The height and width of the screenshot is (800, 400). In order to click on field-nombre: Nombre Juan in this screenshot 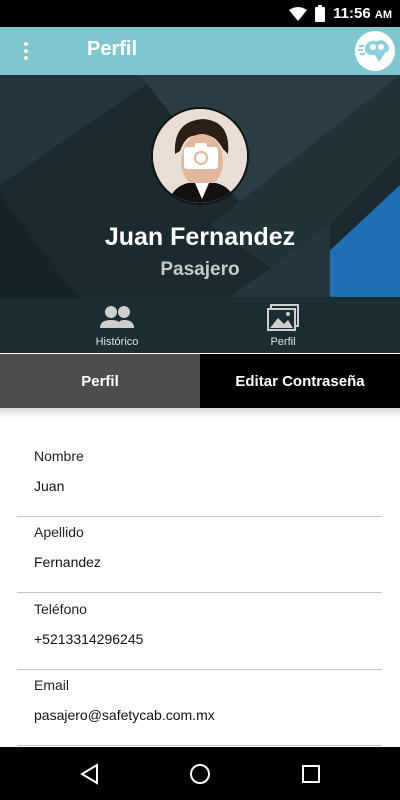, I will do `click(199, 478)`.